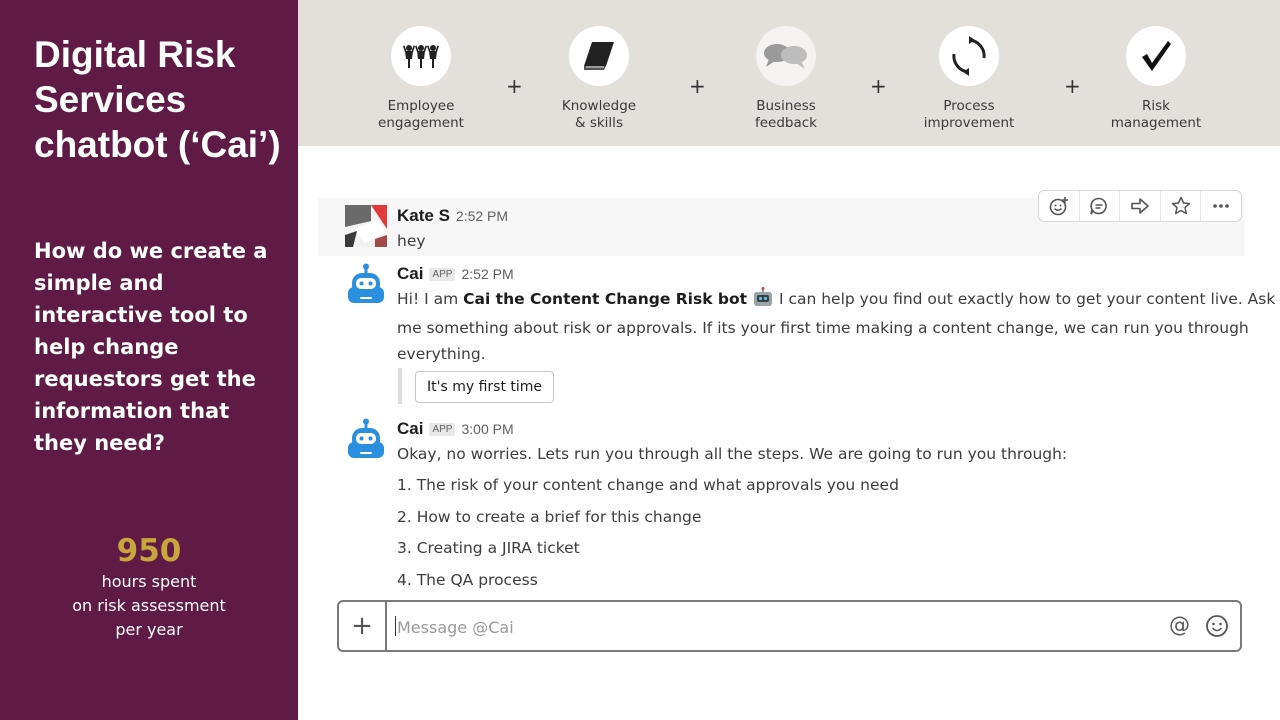 Image resolution: width=1280 pixels, height=720 pixels. I want to click on list-item: 3. Creating a JIRA ticket, so click(488, 548).